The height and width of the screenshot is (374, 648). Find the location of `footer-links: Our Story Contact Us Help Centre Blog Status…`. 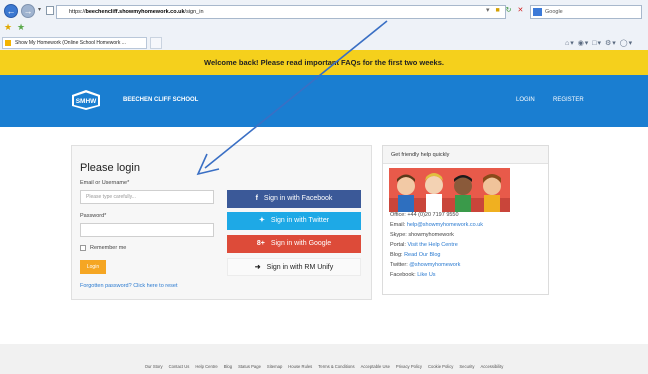

footer-links: Our Story Contact Us Help Centre Blog Status… is located at coordinates (324, 366).